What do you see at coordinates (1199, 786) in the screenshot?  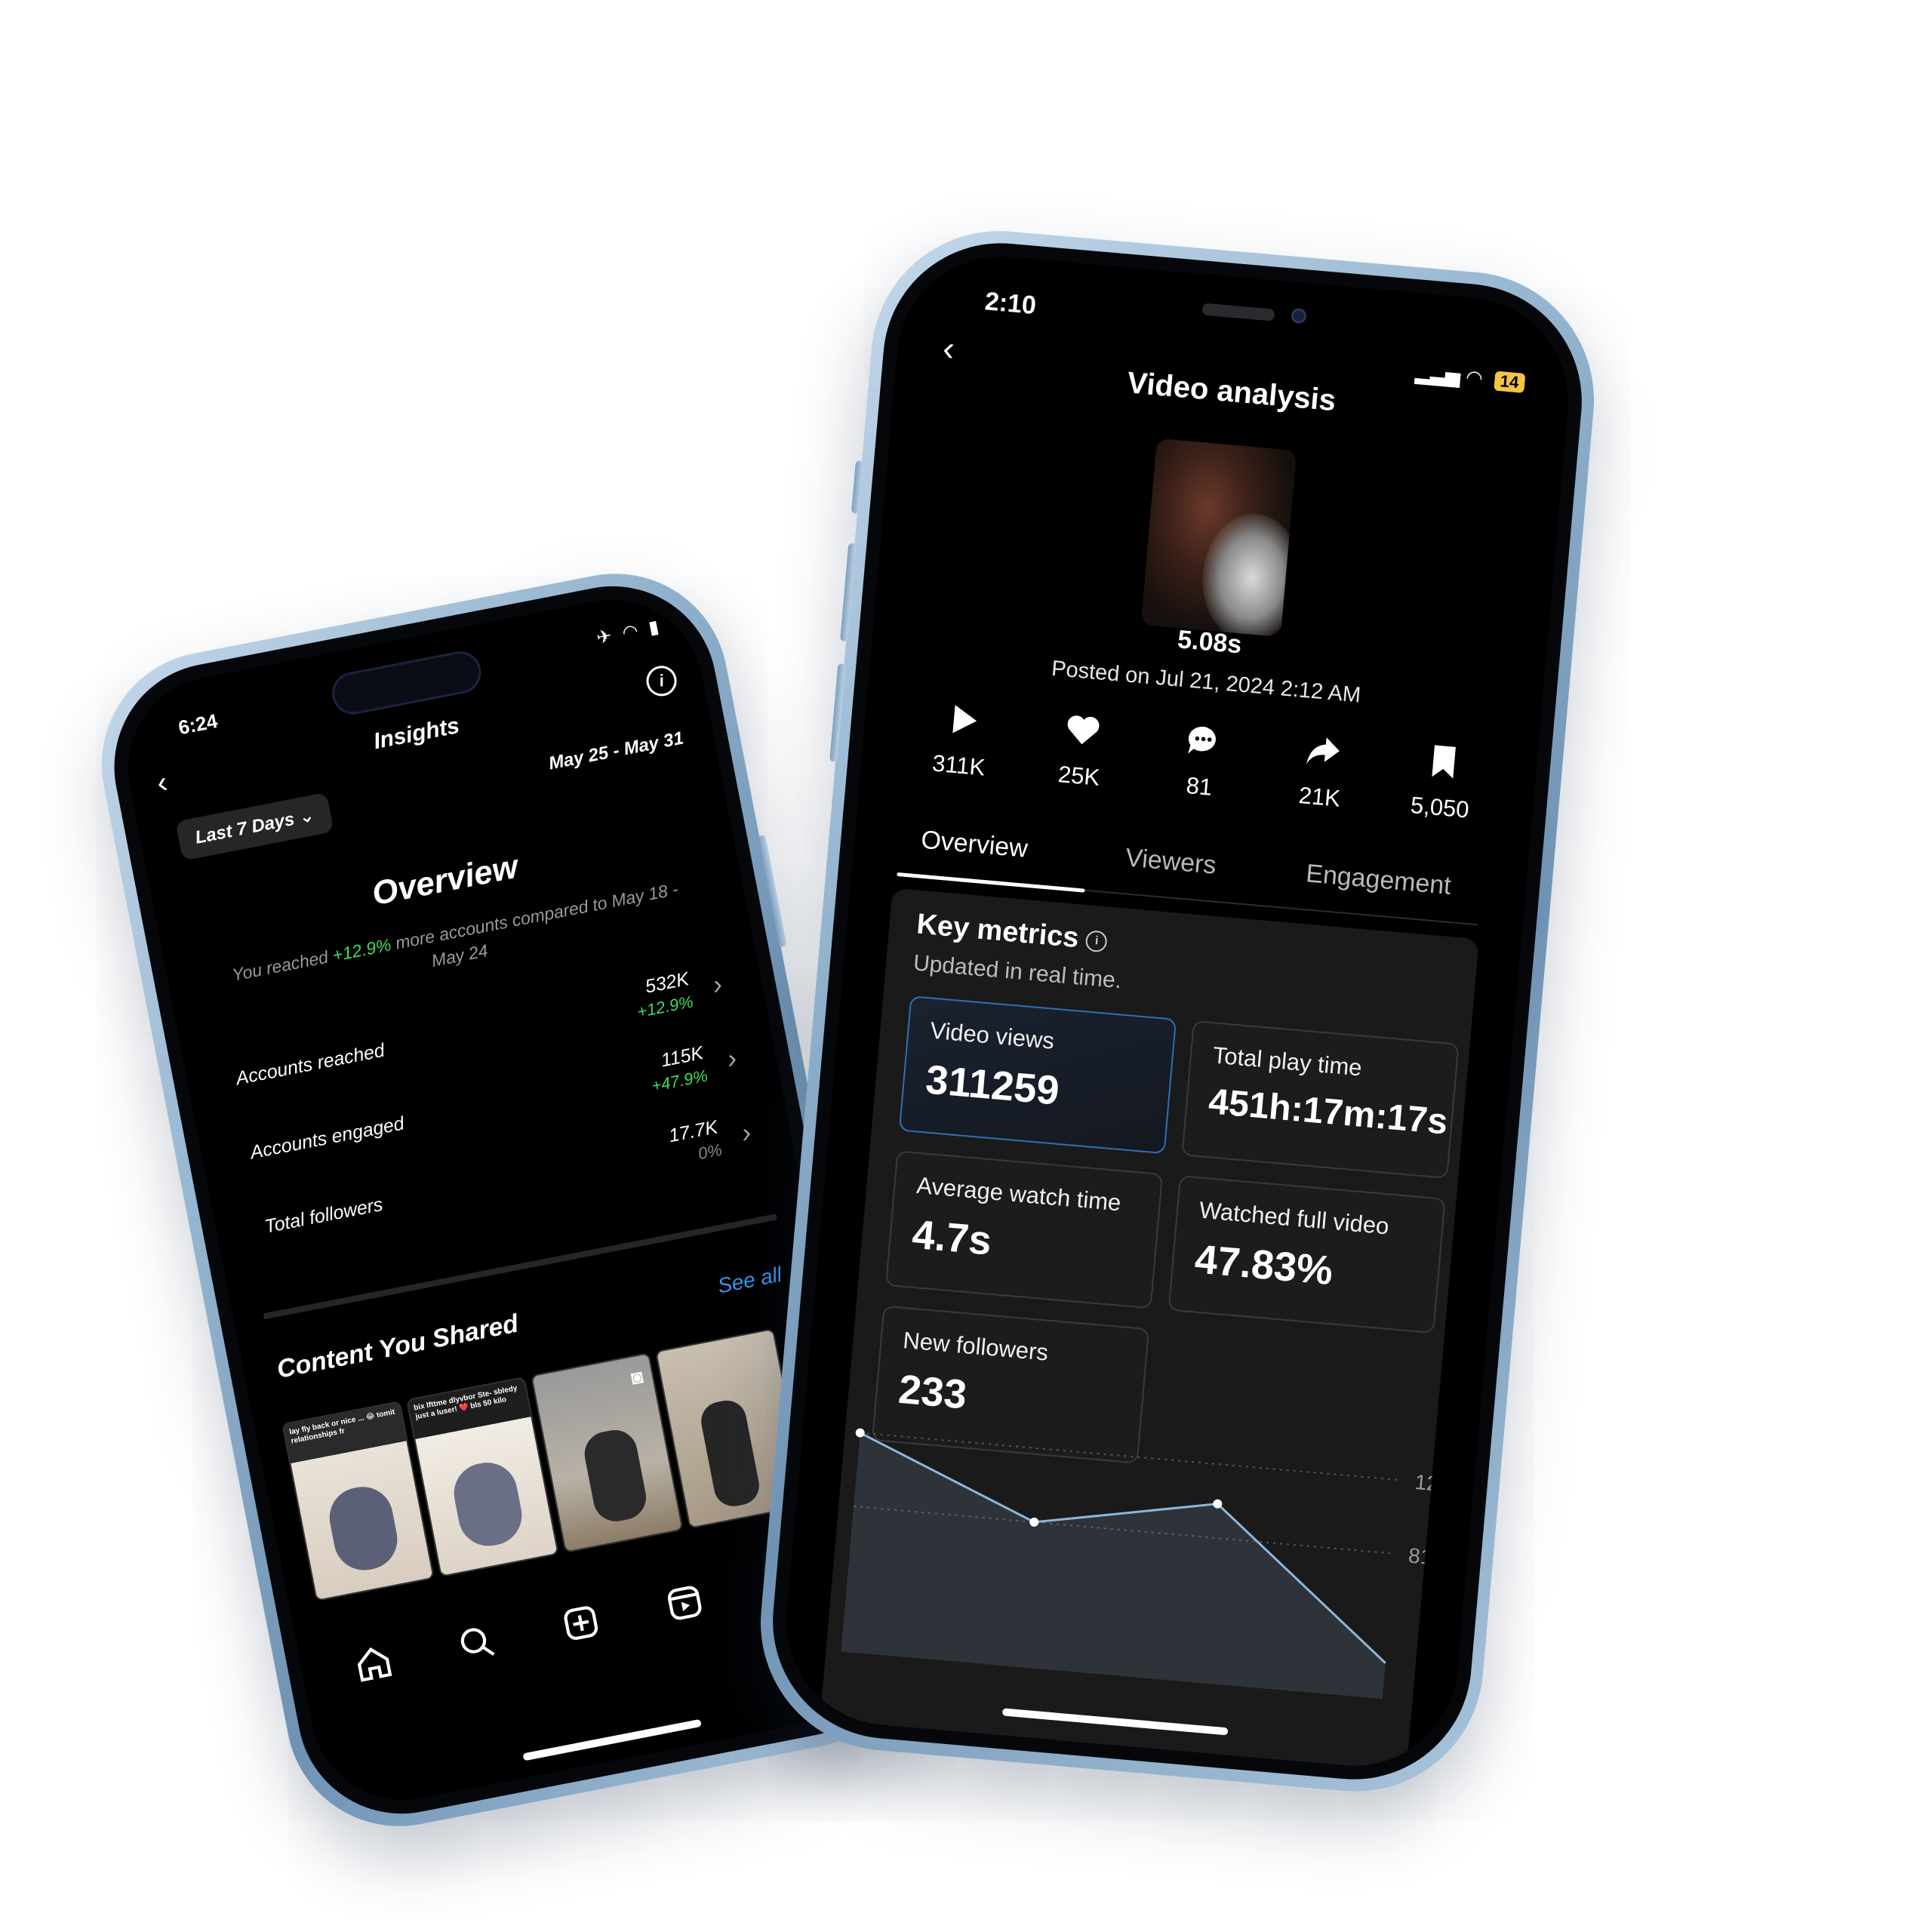 I see `stat-value: 81` at bounding box center [1199, 786].